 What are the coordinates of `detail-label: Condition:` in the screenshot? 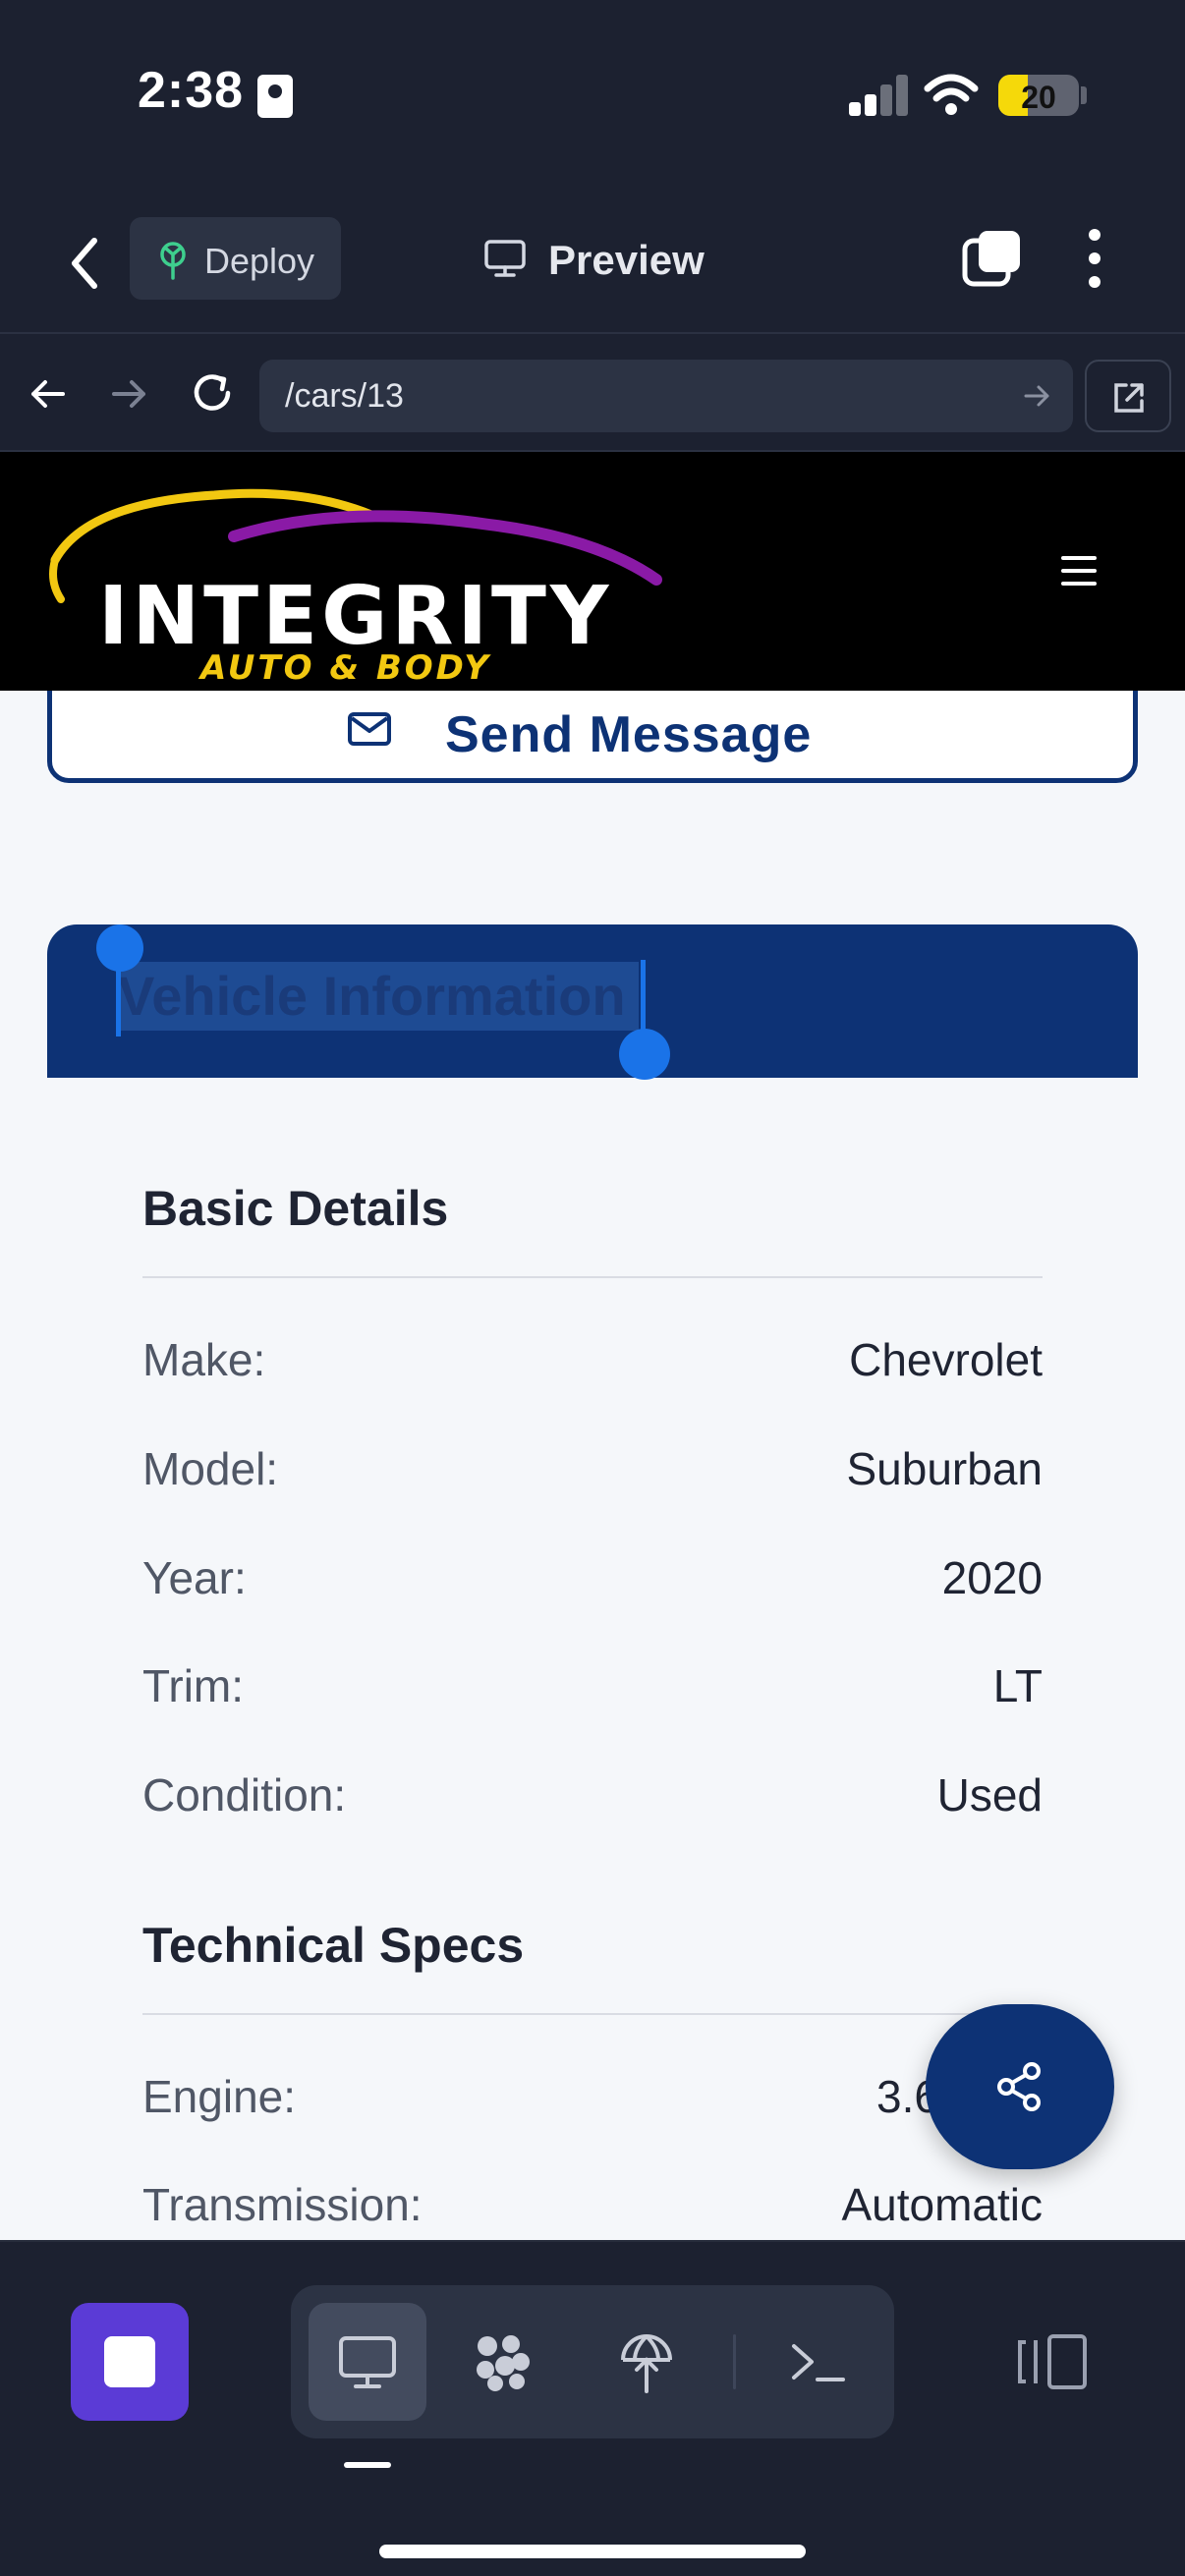 It's located at (245, 1794).